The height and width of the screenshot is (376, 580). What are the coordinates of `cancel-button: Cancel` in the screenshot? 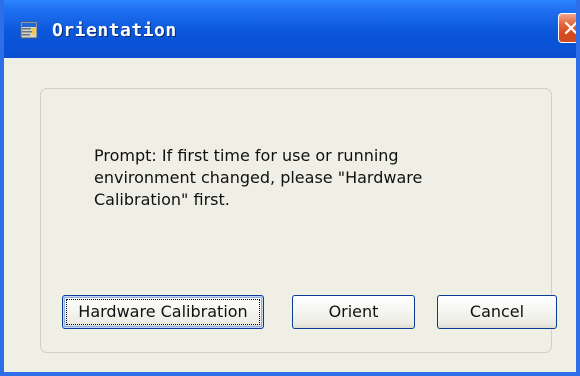 It's located at (497, 312).